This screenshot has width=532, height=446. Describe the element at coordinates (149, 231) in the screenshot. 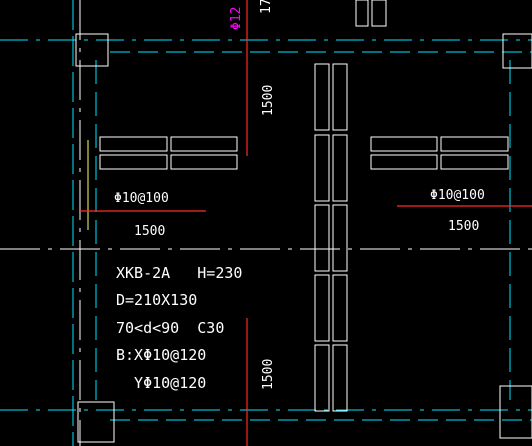

I see `label-left-span: 1500` at that location.